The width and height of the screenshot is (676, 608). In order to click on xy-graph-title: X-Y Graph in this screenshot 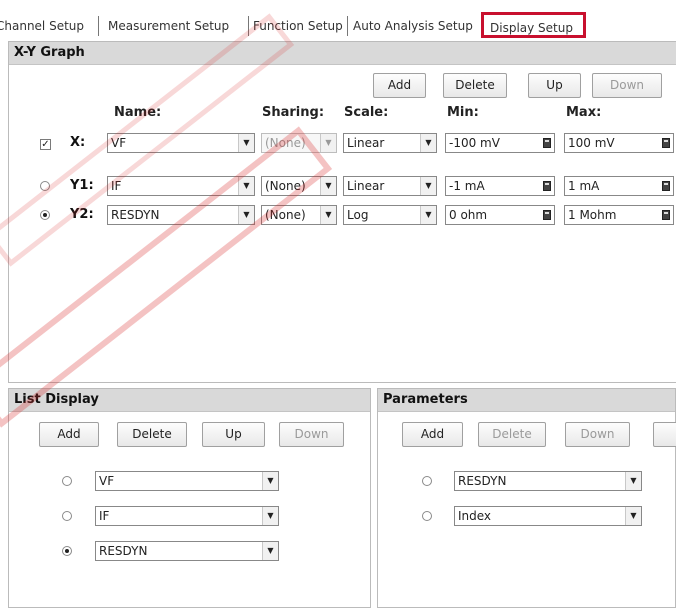, I will do `click(342, 53)`.